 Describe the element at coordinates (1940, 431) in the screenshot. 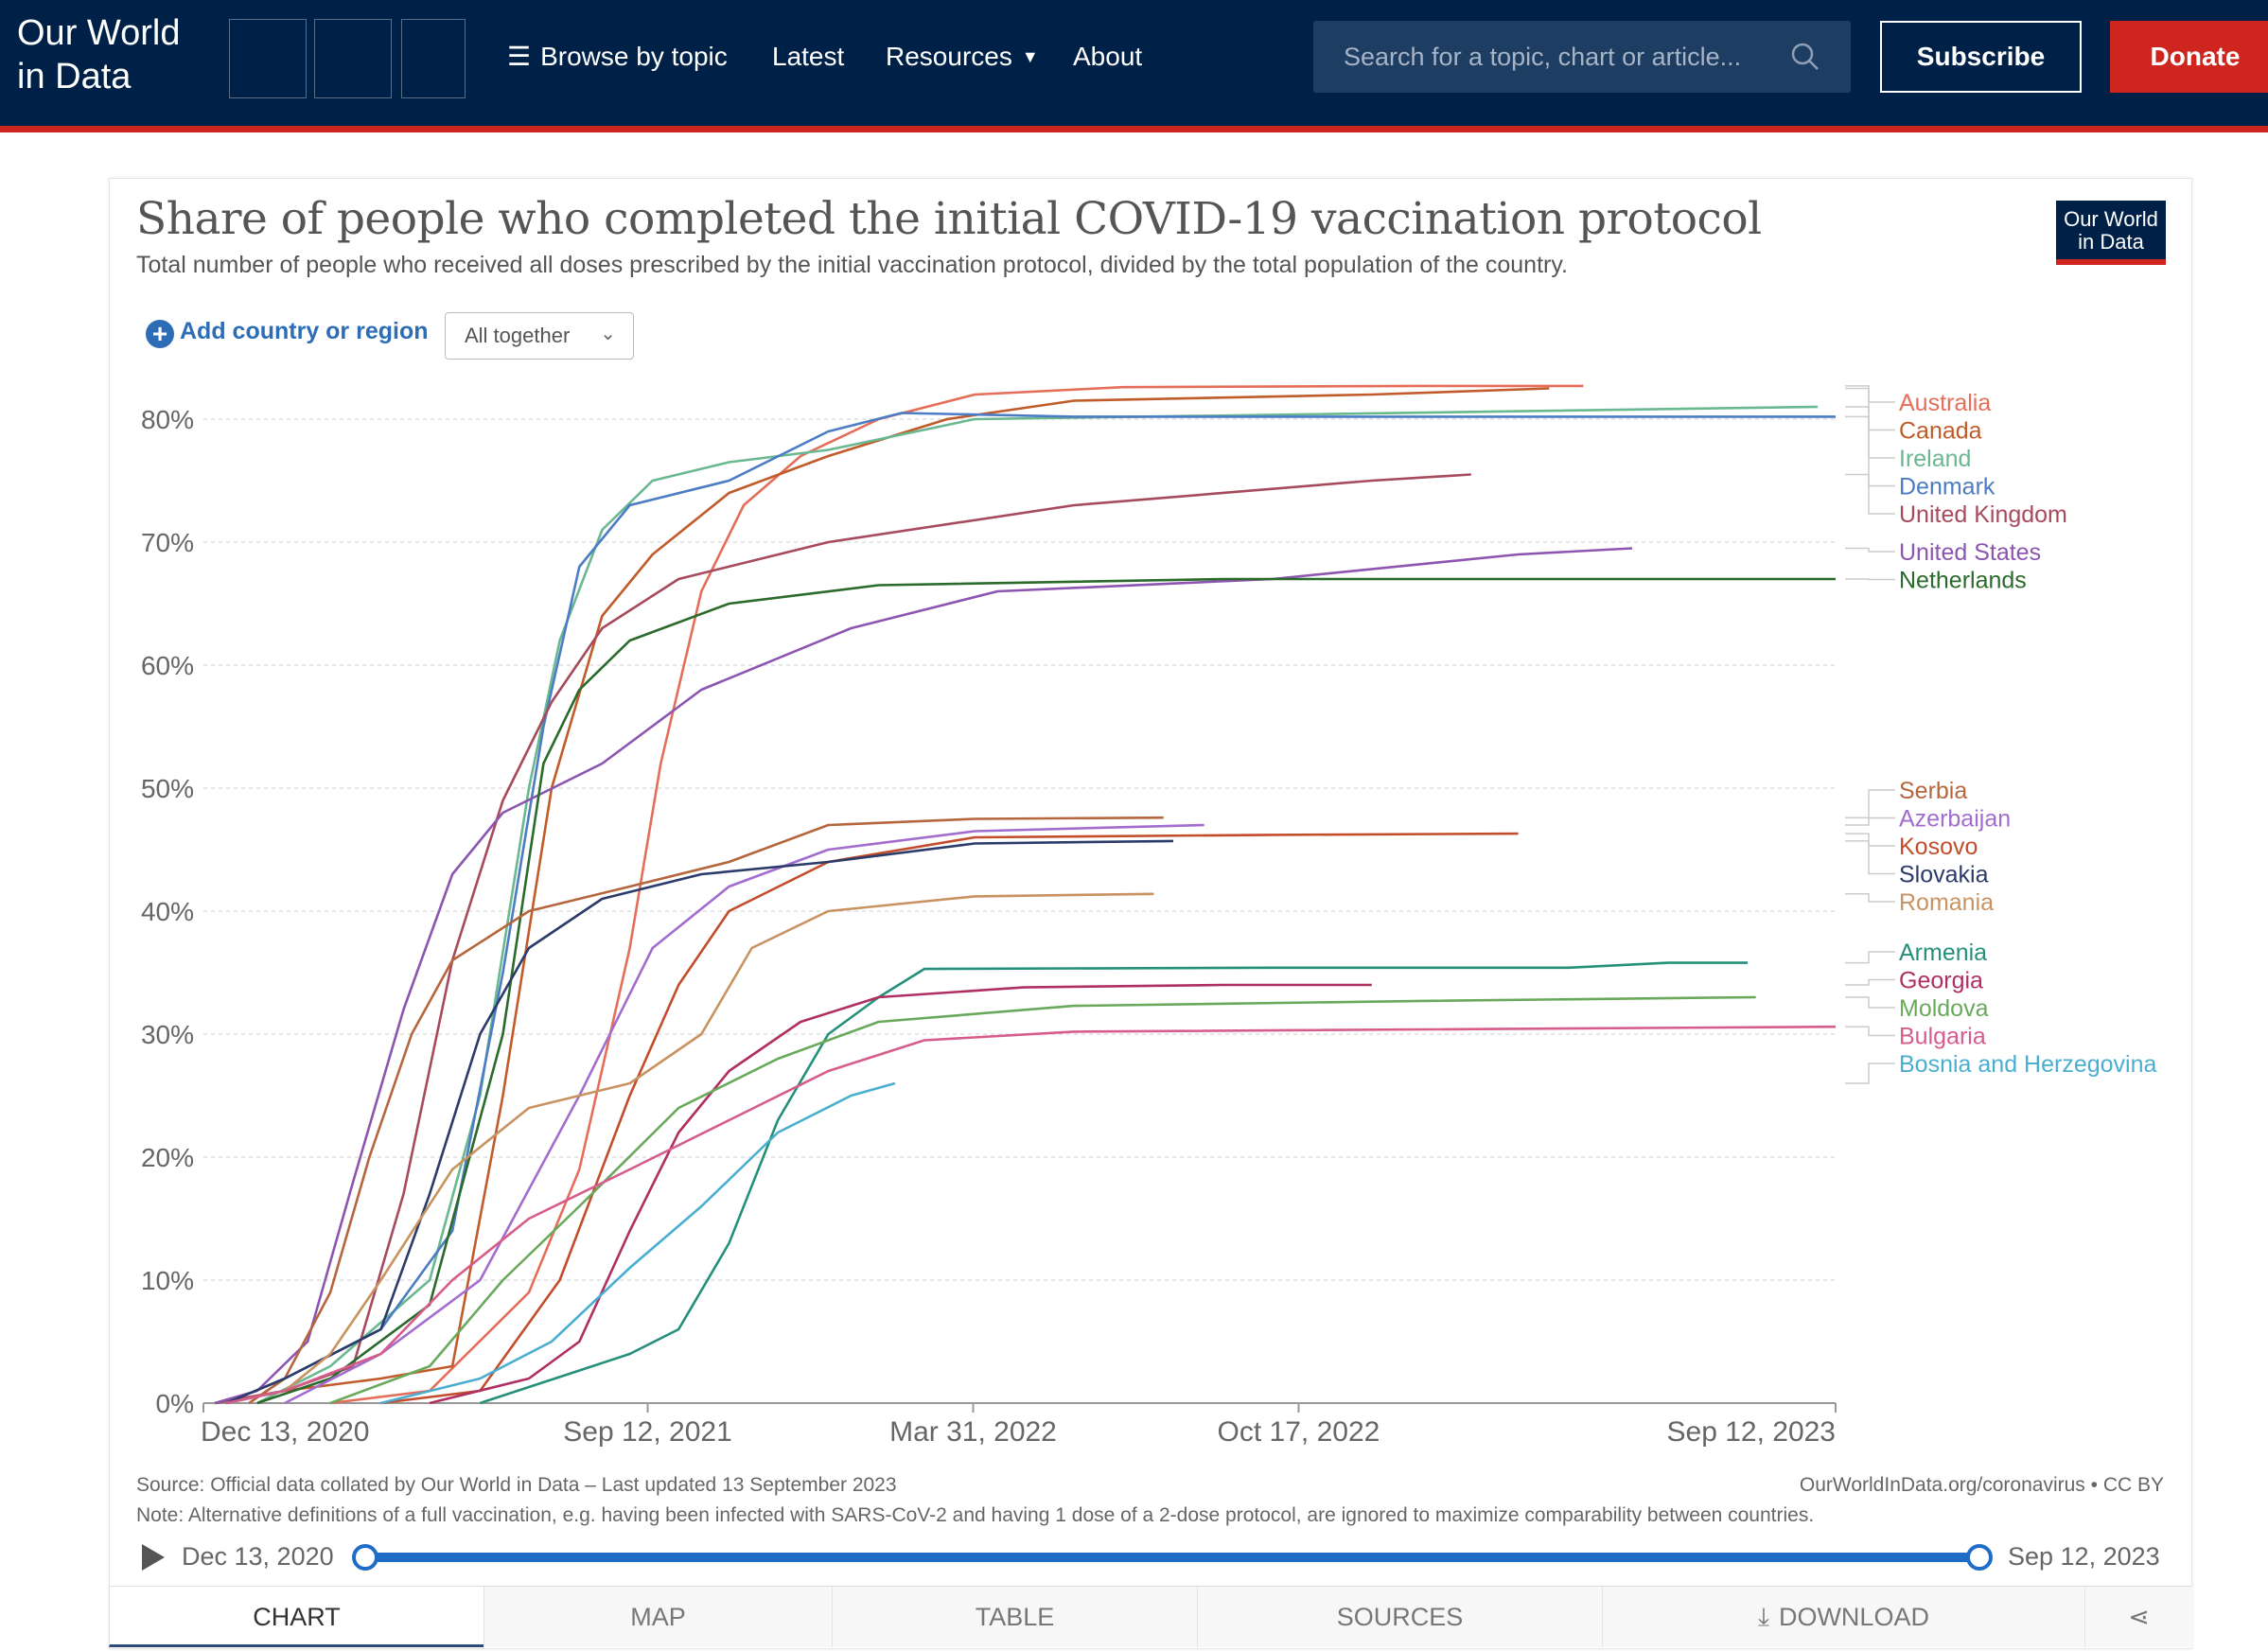

I see `legend-label: Canada` at that location.